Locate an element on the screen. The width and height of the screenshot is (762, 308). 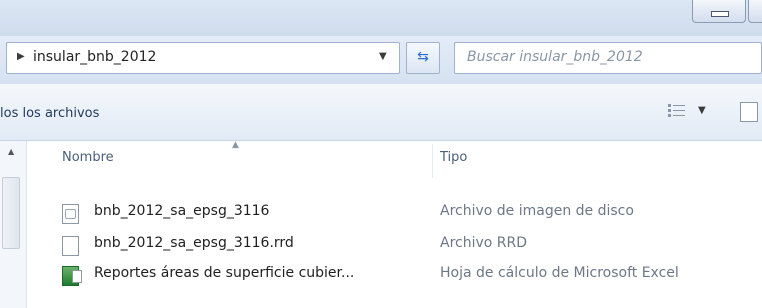
minimize-button is located at coordinates (719, 11).